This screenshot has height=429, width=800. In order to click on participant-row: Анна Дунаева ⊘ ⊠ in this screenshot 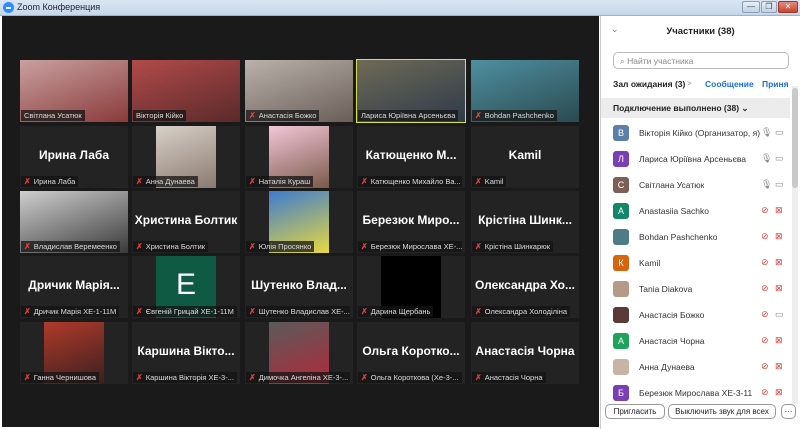, I will do `click(702, 367)`.